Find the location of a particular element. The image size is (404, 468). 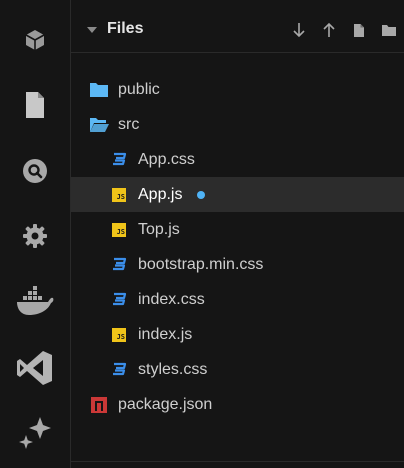

tree-item-src: src is located at coordinates (237, 124).